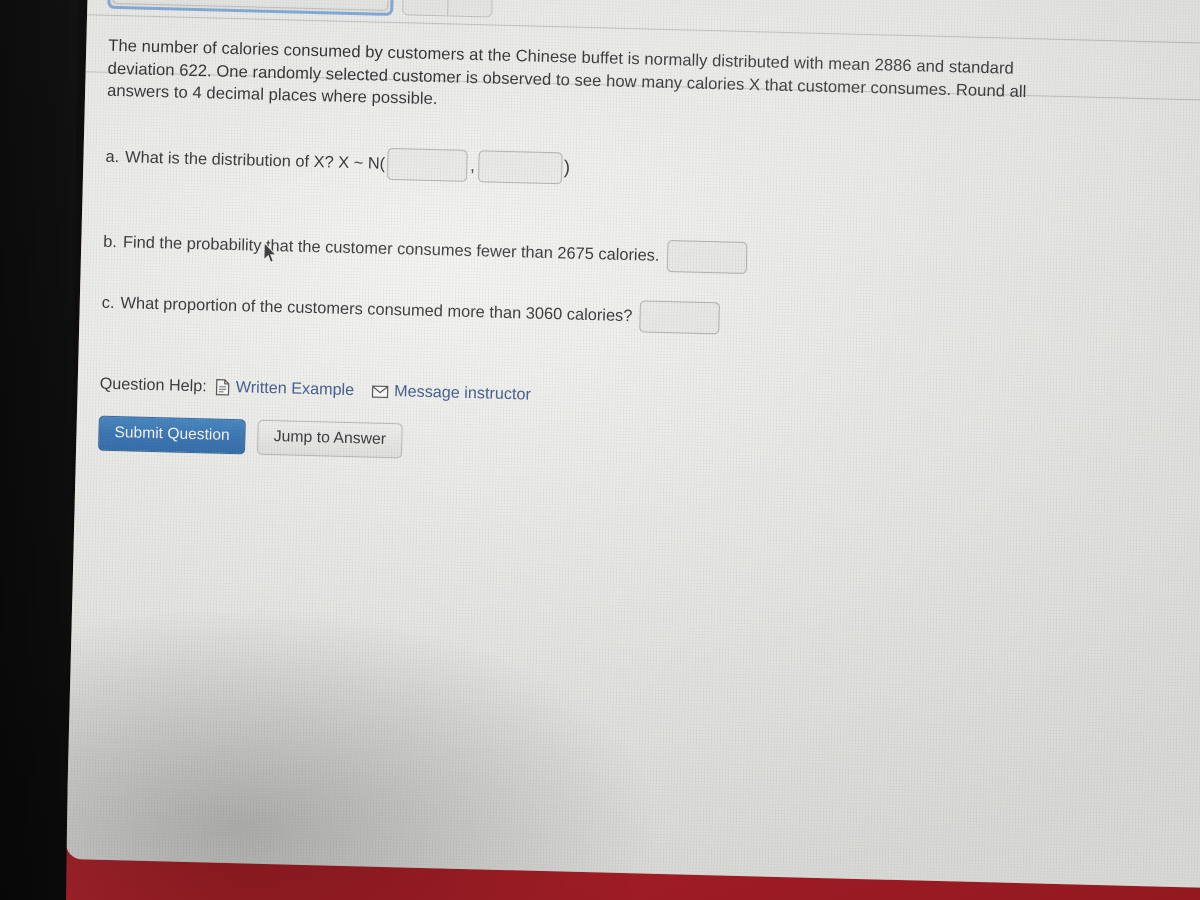 This screenshot has height=900, width=1200. What do you see at coordinates (470, 0) in the screenshot?
I see `chevron-right-icon: ›` at bounding box center [470, 0].